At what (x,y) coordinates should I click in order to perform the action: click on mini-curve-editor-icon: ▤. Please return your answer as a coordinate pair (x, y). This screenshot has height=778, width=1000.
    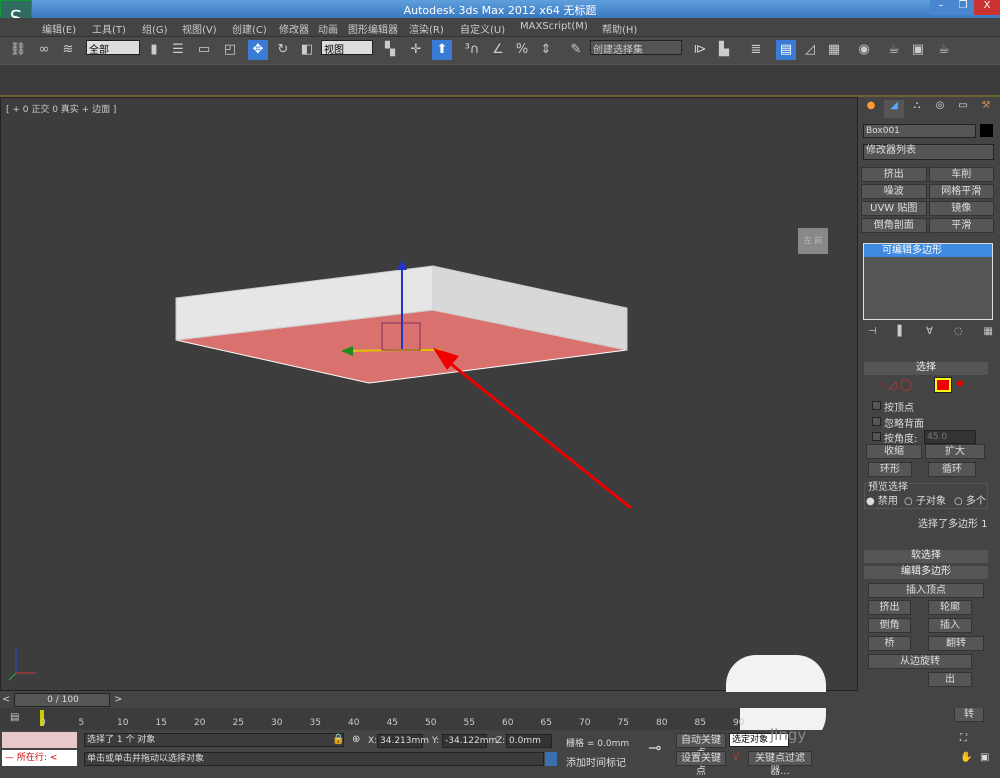
    Looking at the image, I should click on (14, 717).